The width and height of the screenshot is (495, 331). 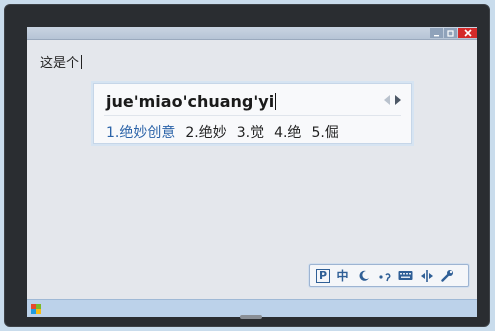 I want to click on close-icon, so click(x=467, y=33).